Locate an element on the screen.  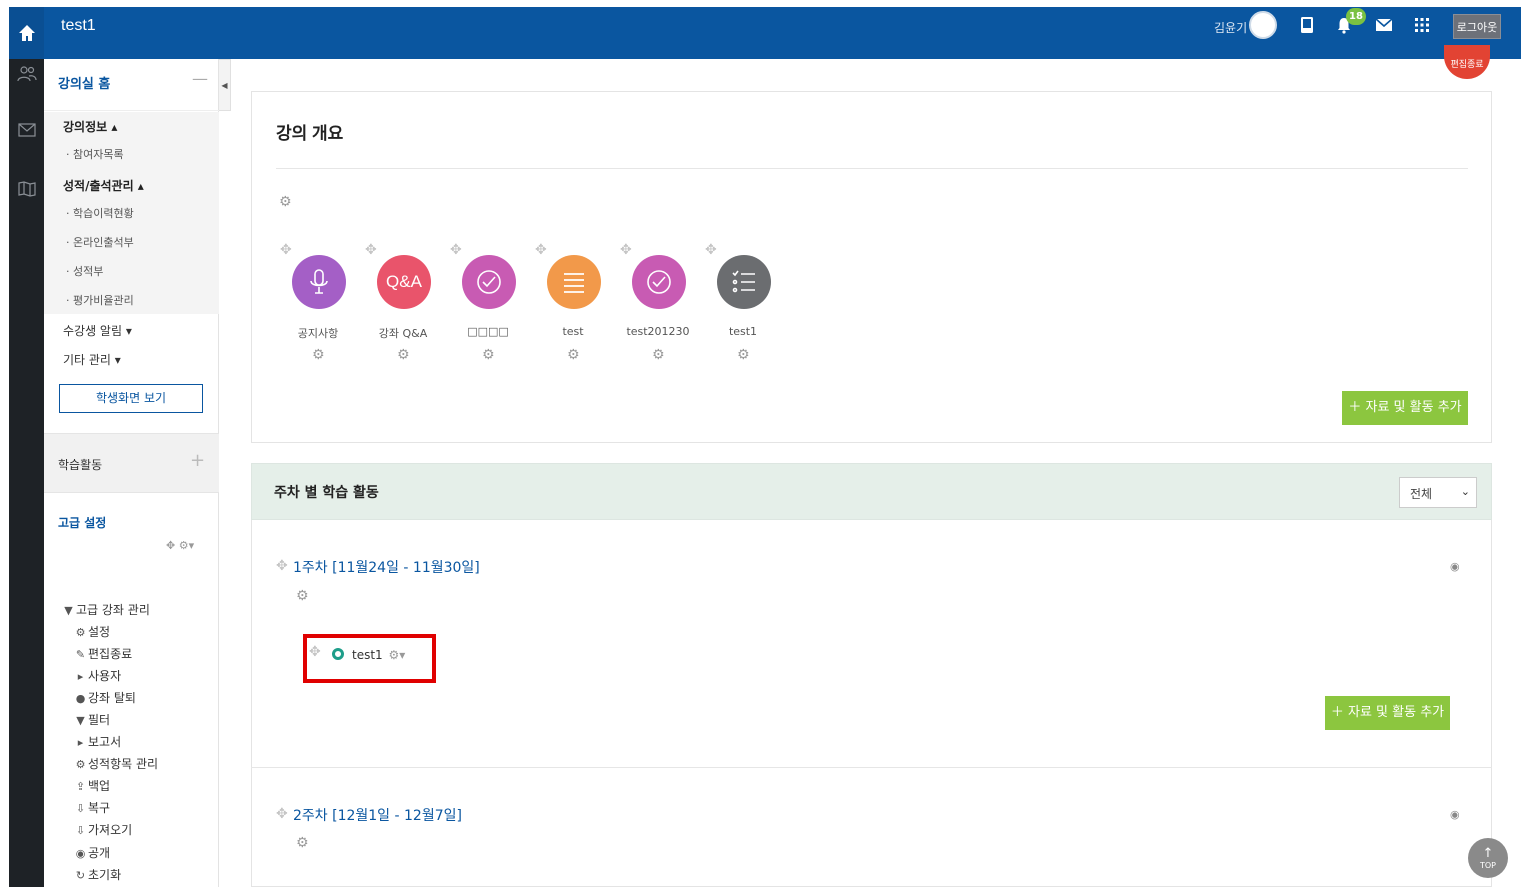
module-label: 강좌 Q&A is located at coordinates (403, 333).